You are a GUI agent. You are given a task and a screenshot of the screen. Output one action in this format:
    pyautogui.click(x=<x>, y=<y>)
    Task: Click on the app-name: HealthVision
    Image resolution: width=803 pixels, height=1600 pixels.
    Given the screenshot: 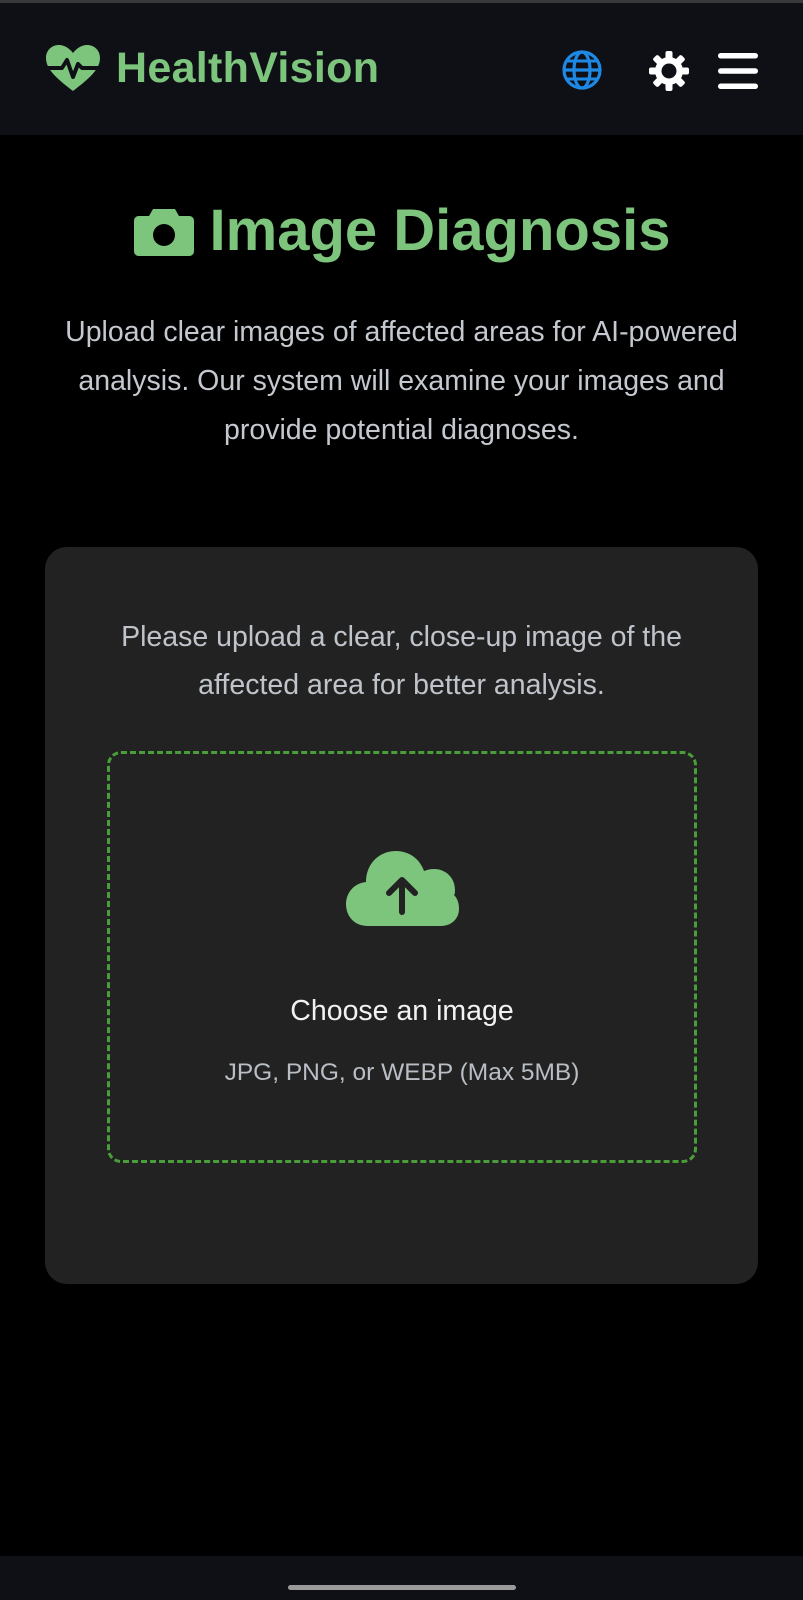 What is the action you would take?
    pyautogui.click(x=248, y=68)
    